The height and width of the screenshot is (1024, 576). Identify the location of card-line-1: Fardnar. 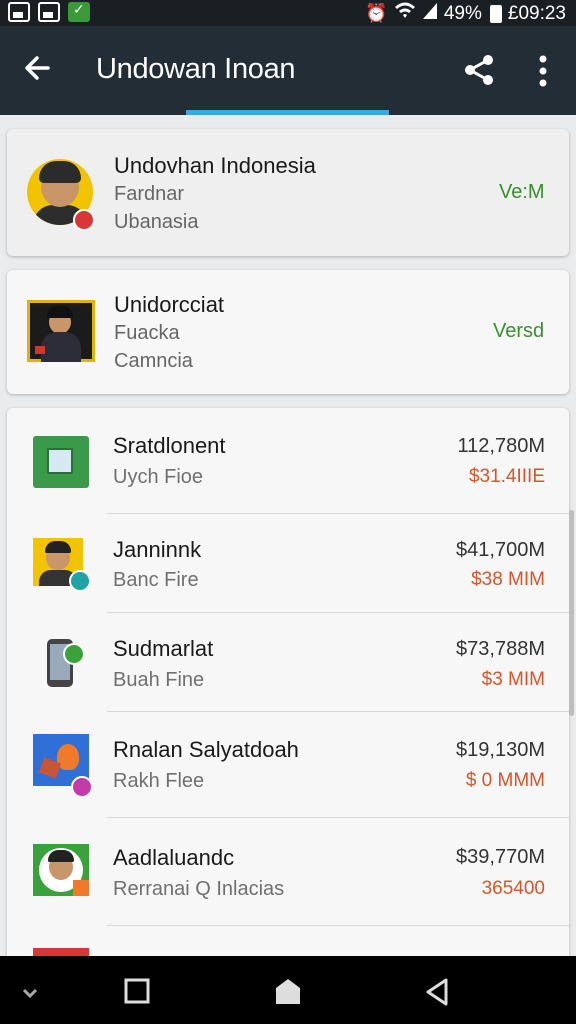
(149, 194).